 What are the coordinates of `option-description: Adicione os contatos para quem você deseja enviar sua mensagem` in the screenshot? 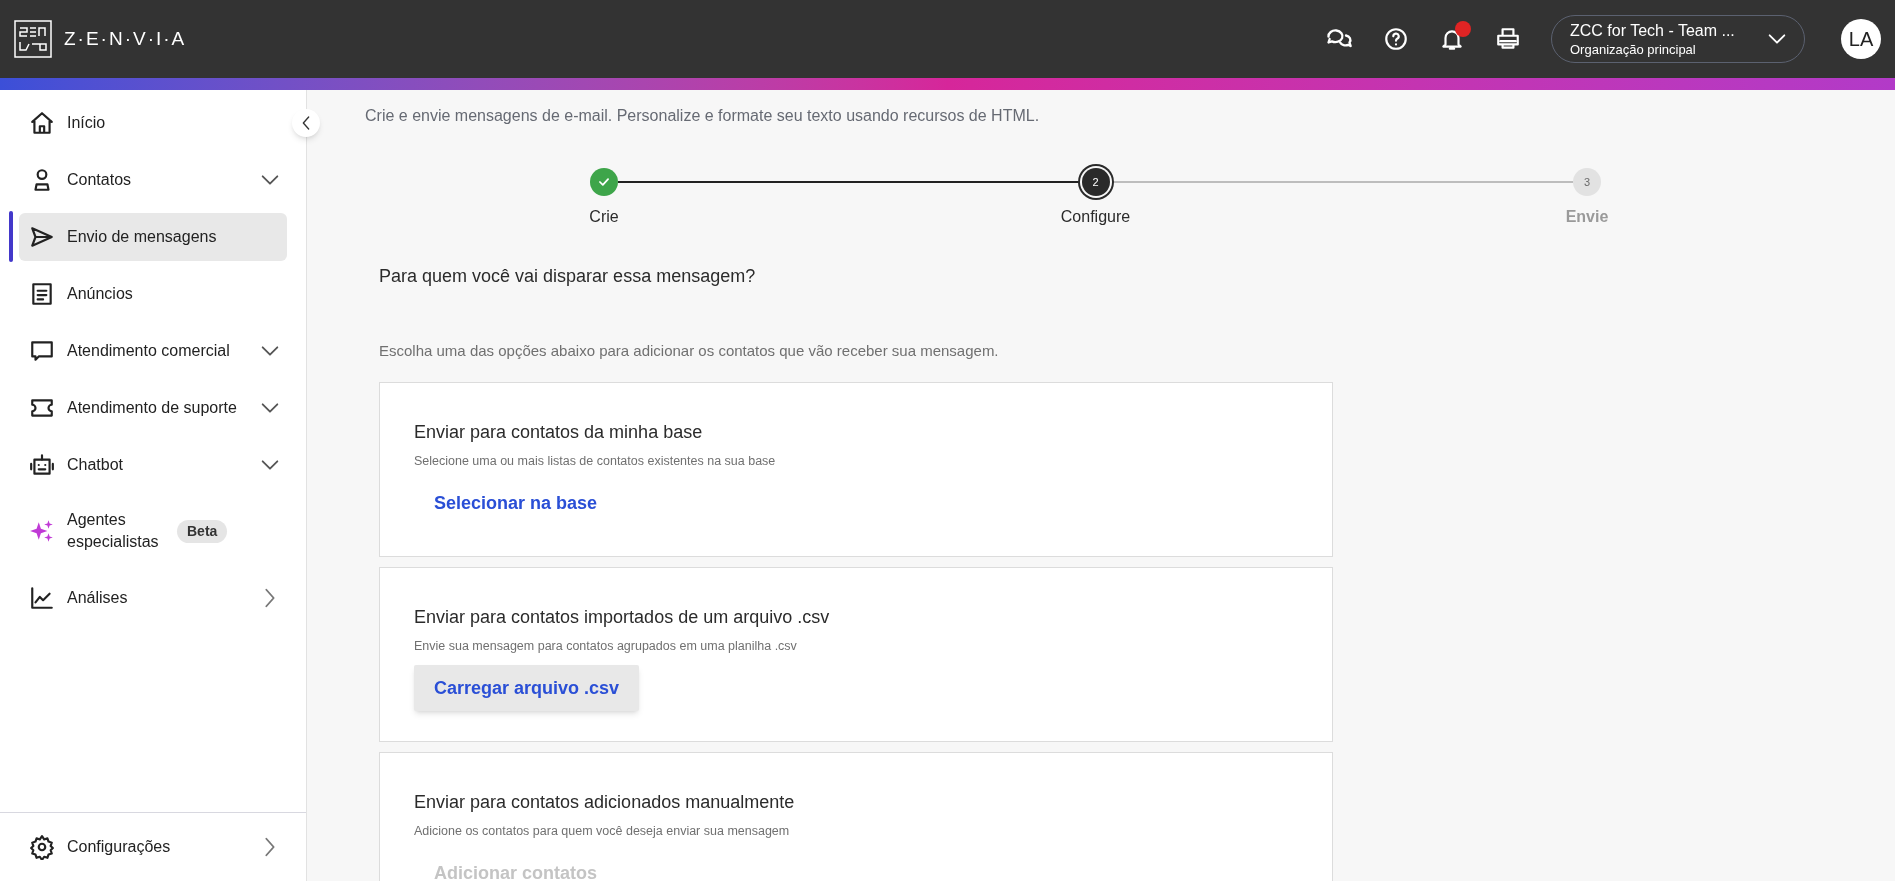 It's located at (602, 831).